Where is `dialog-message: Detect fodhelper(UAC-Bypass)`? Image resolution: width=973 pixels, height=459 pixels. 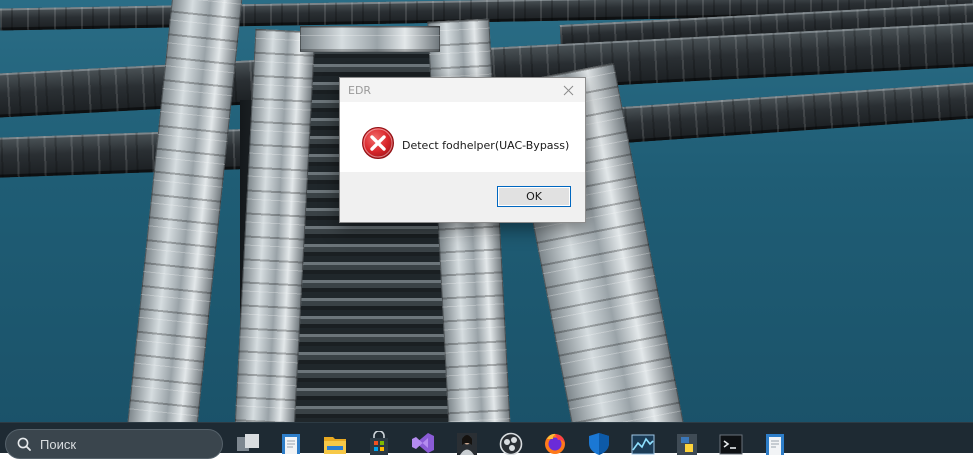 dialog-message: Detect fodhelper(UAC-Bypass) is located at coordinates (486, 145).